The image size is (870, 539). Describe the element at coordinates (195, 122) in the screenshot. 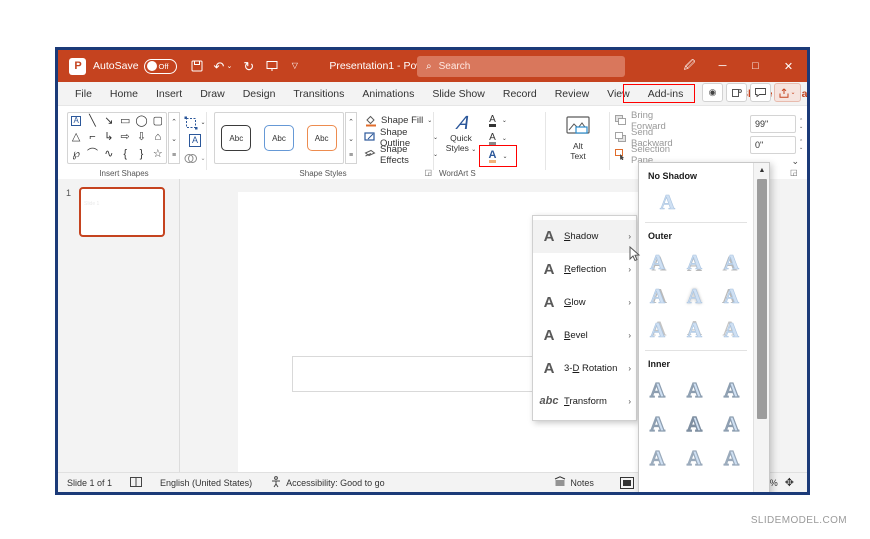

I see `edit-shape-button: ⌄` at that location.